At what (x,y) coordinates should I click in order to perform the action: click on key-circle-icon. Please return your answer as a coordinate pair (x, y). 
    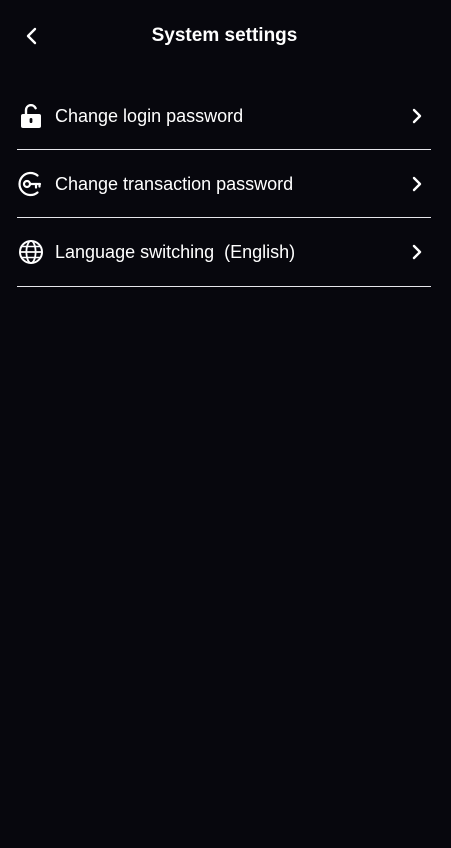
    Looking at the image, I should click on (31, 184).